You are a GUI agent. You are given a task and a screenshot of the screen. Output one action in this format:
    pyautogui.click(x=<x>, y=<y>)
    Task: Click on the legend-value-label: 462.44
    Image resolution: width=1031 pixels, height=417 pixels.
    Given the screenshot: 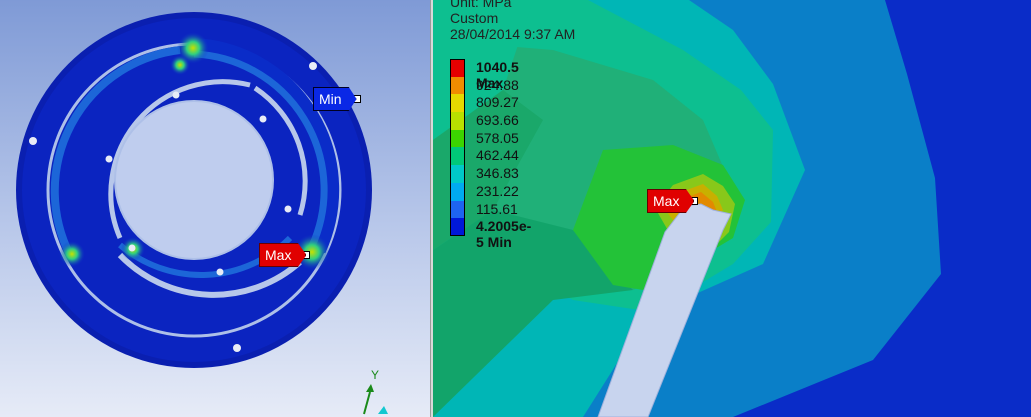 What is the action you would take?
    pyautogui.click(x=497, y=155)
    